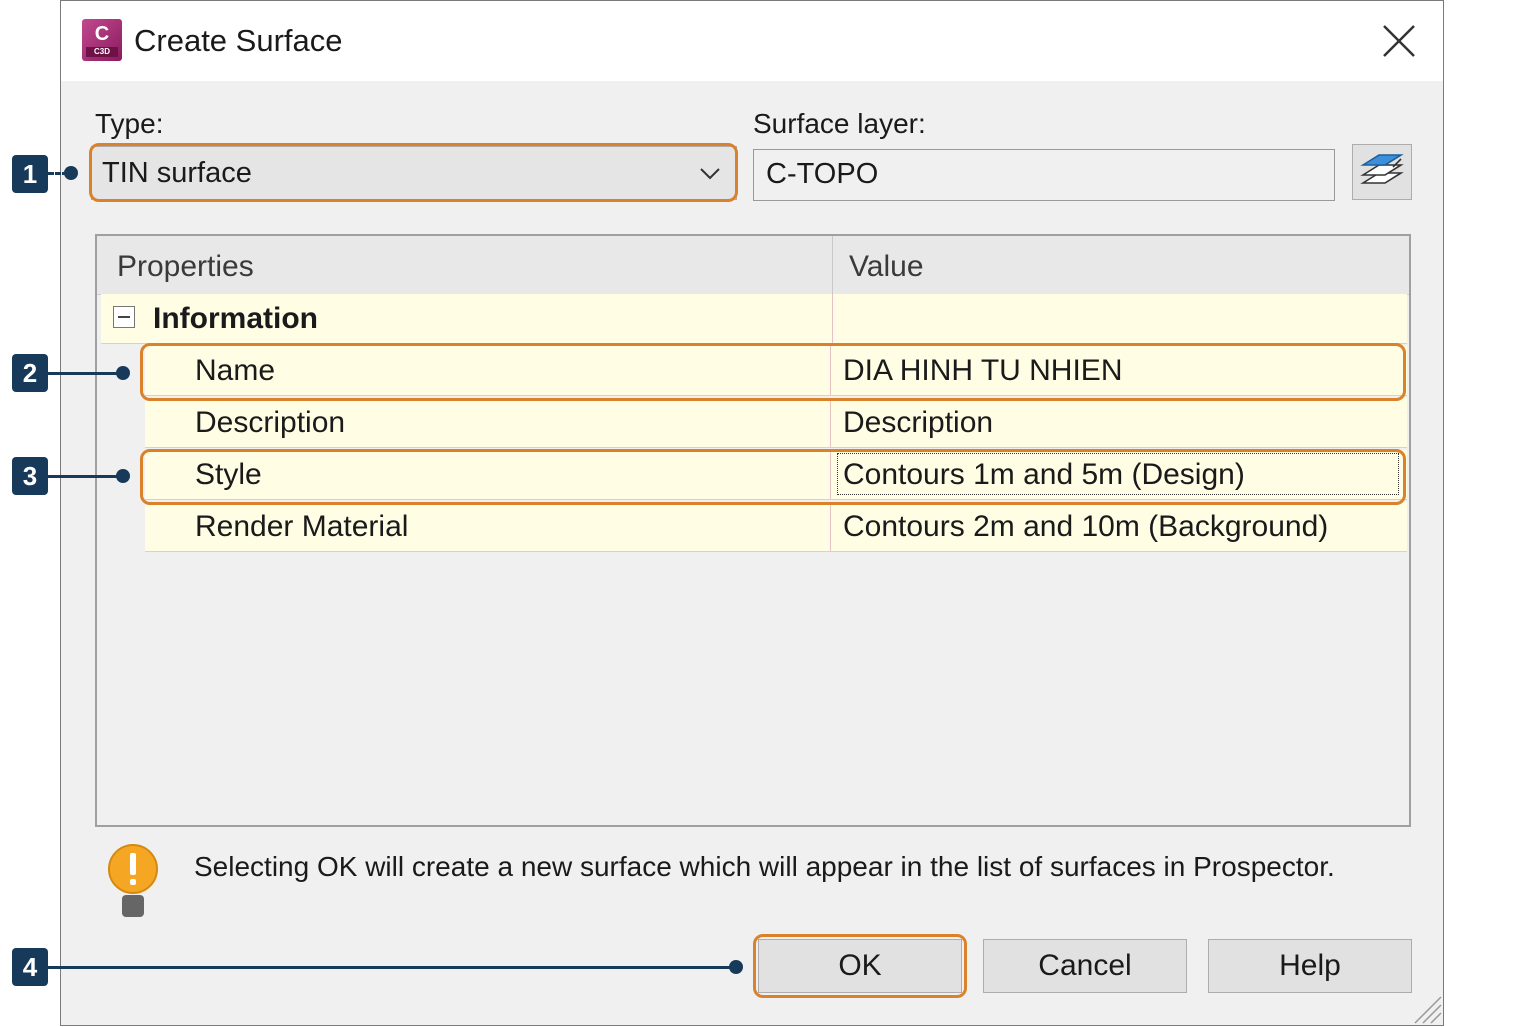  I want to click on property-value: Contours 1m and 5m (Design), so click(1044, 475).